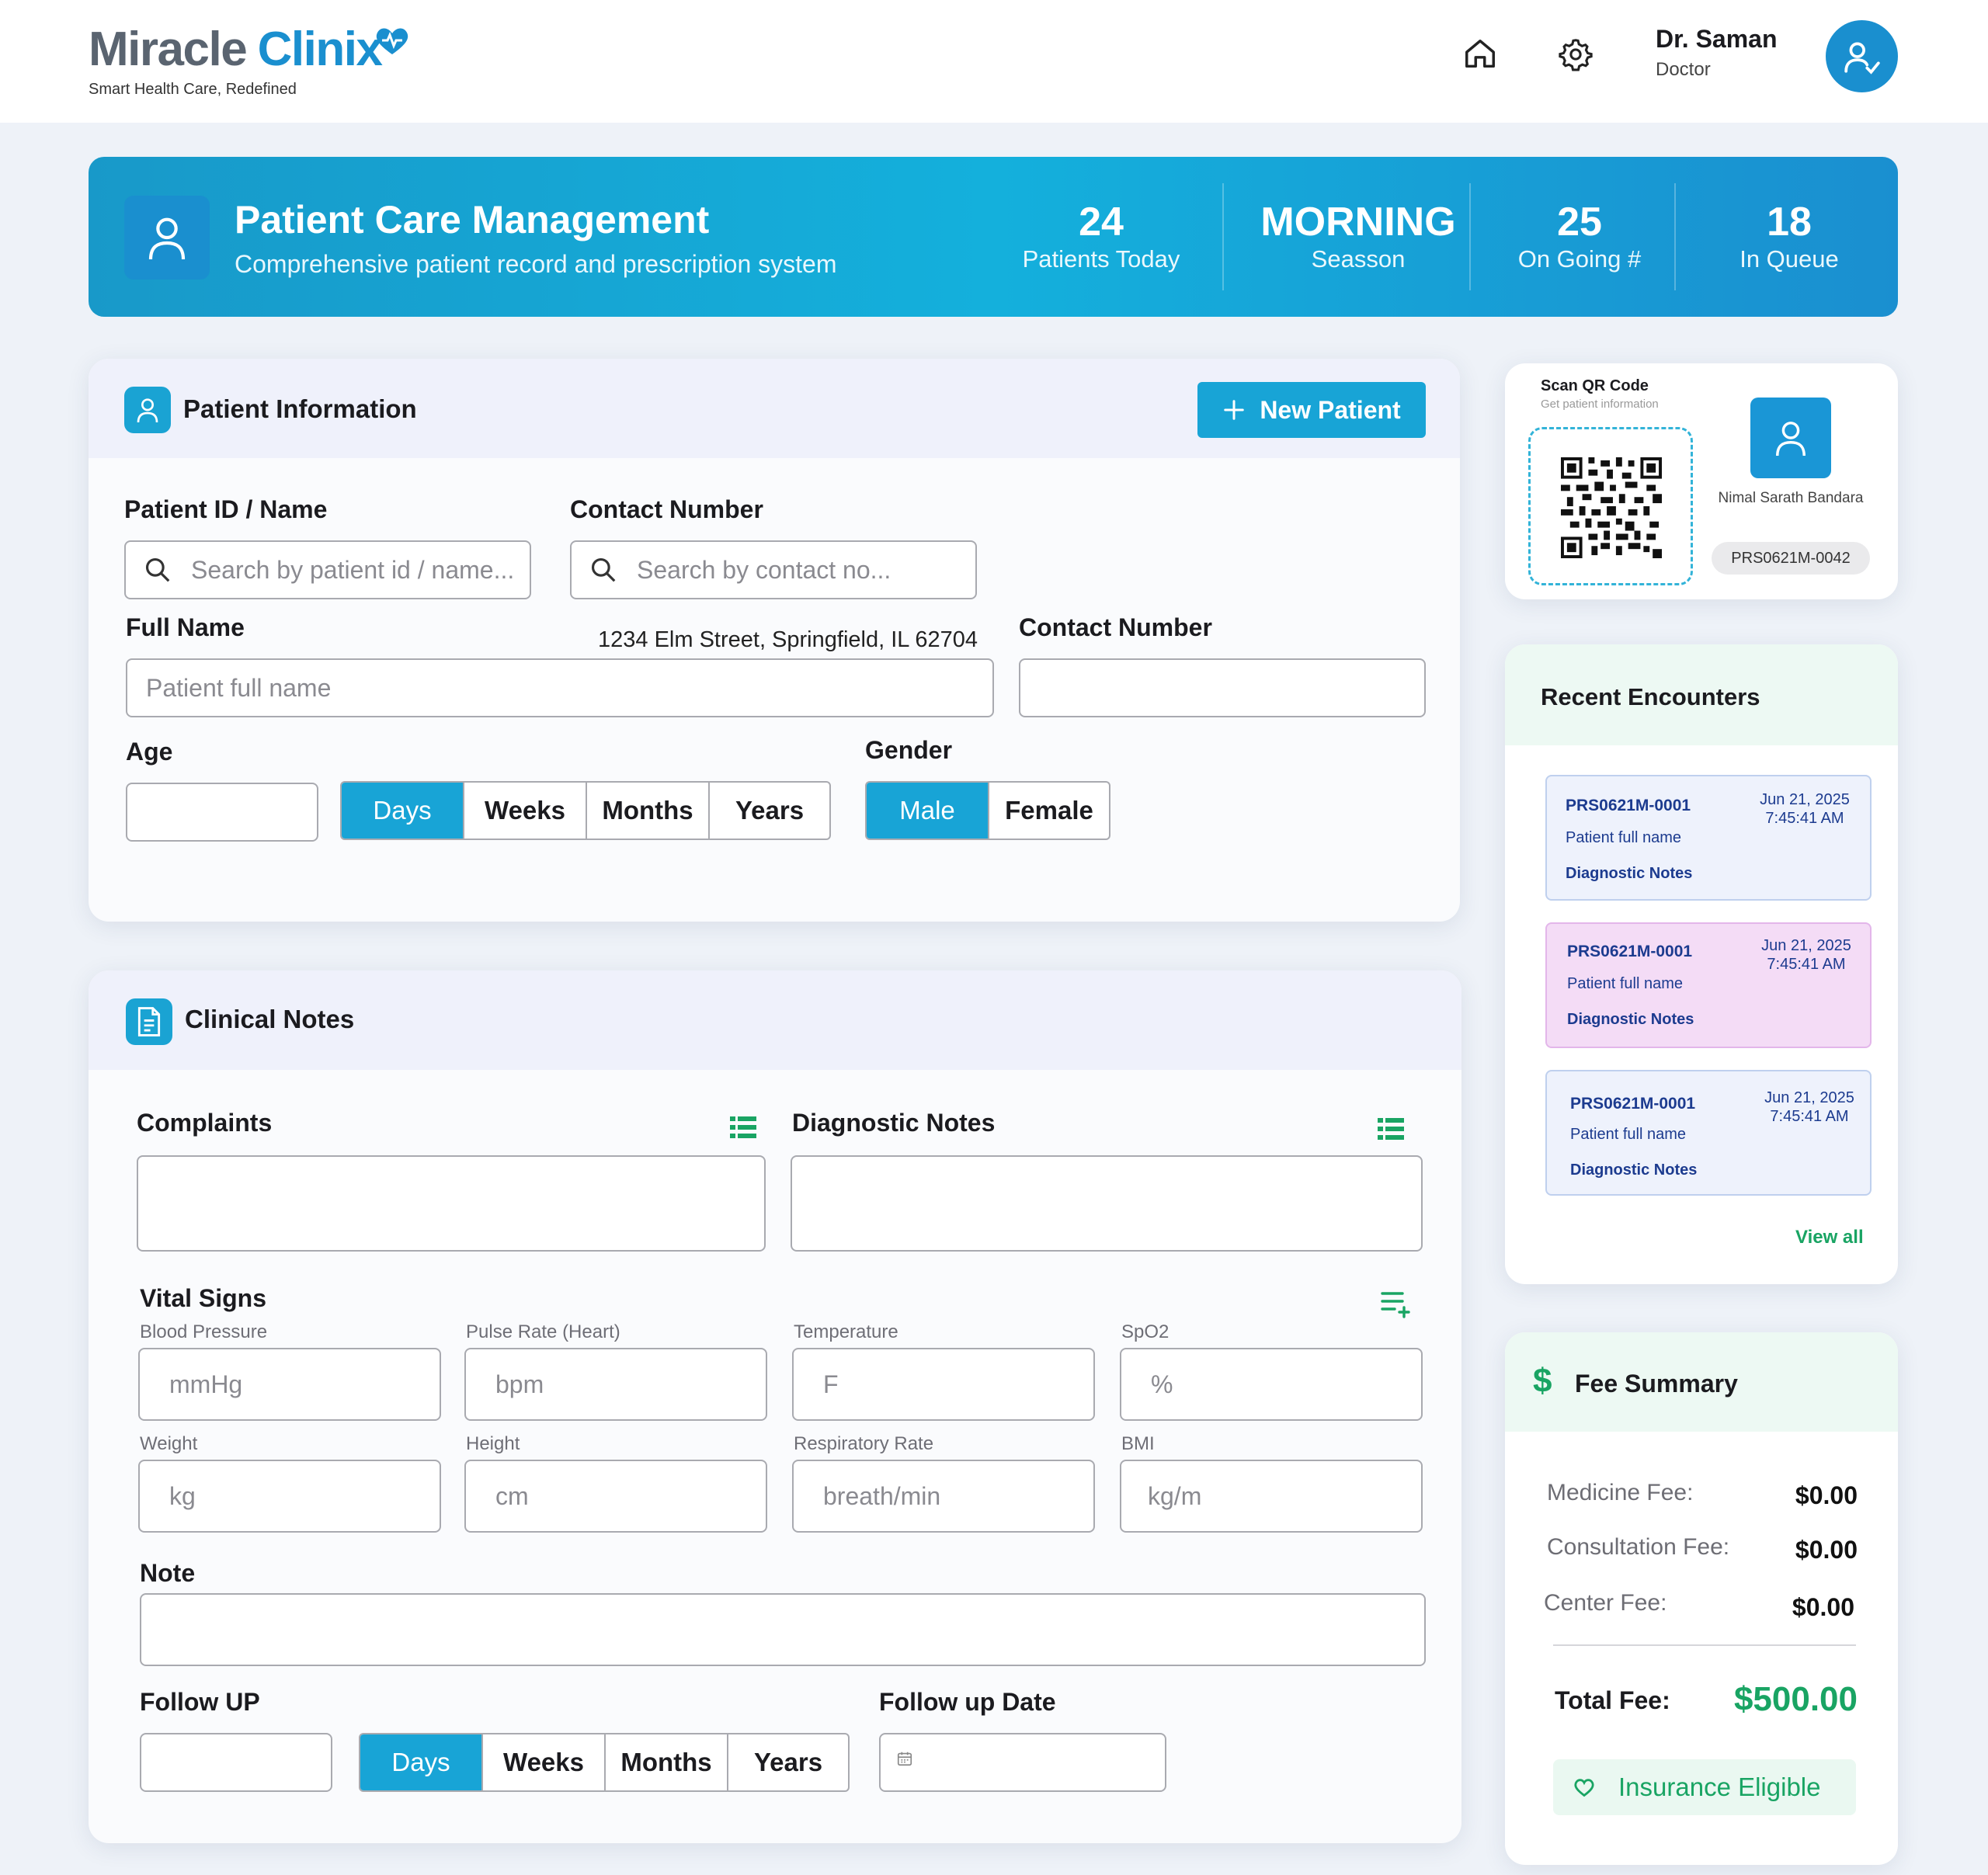  What do you see at coordinates (290, 1496) in the screenshot?
I see `weight-input: kg` at bounding box center [290, 1496].